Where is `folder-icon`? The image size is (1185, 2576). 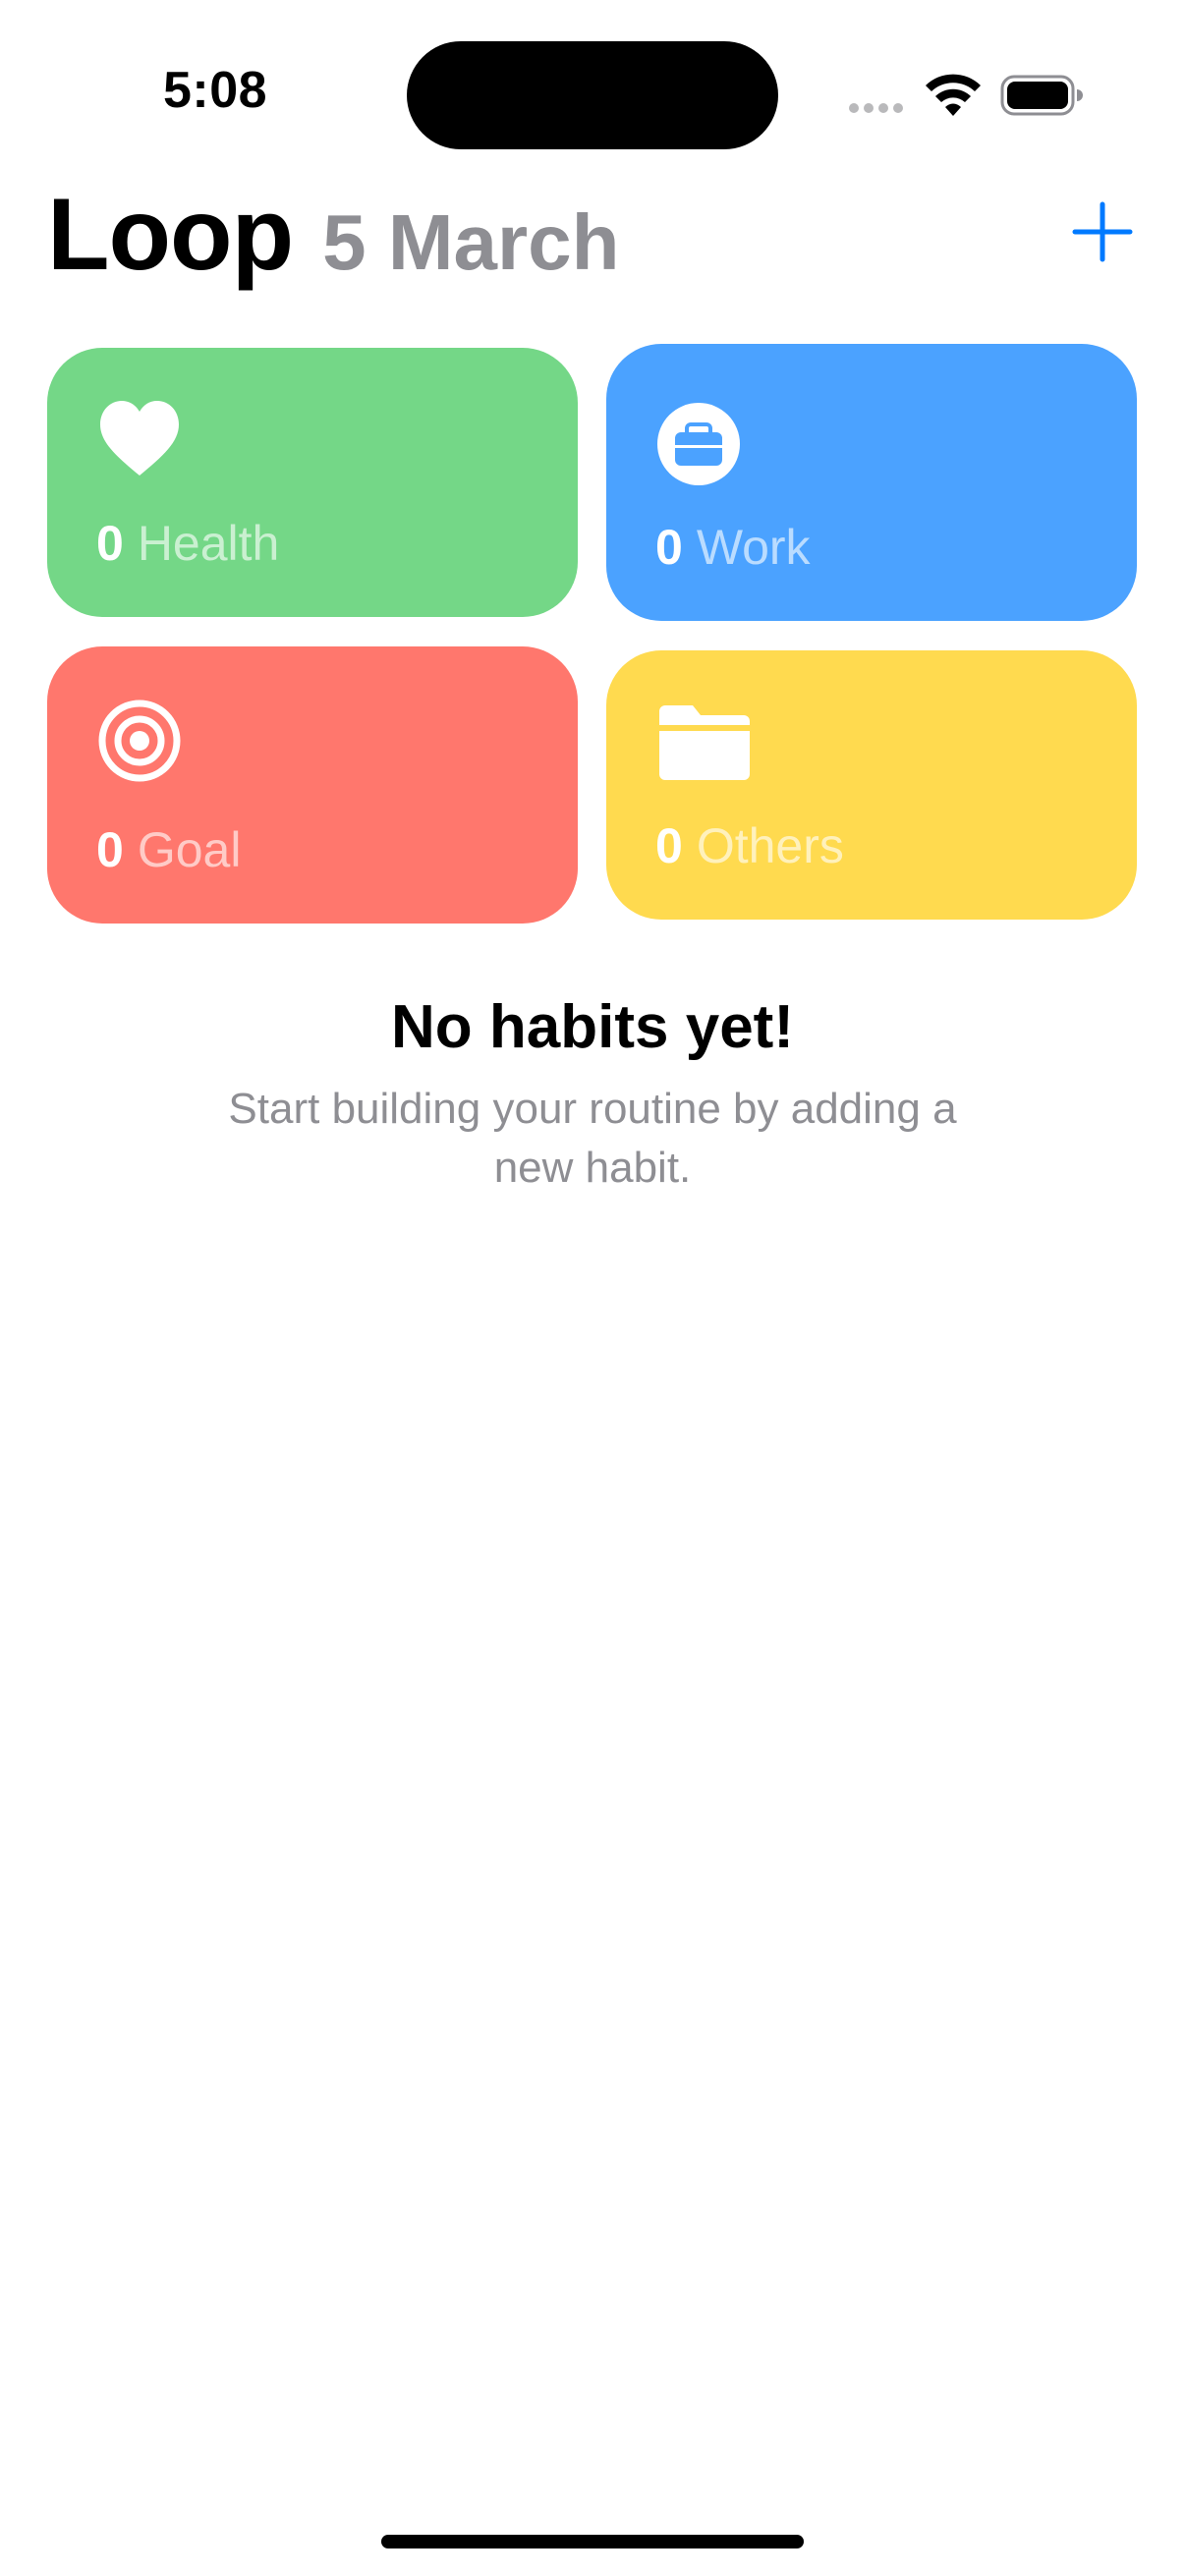 folder-icon is located at coordinates (705, 742).